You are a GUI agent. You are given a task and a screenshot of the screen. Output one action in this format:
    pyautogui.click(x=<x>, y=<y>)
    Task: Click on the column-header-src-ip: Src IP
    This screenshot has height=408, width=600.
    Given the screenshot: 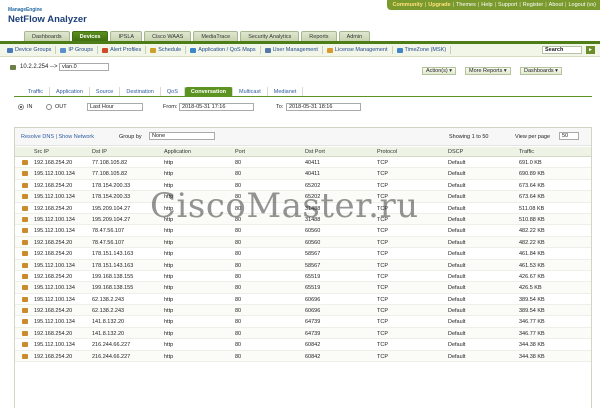 What is the action you would take?
    pyautogui.click(x=41, y=152)
    